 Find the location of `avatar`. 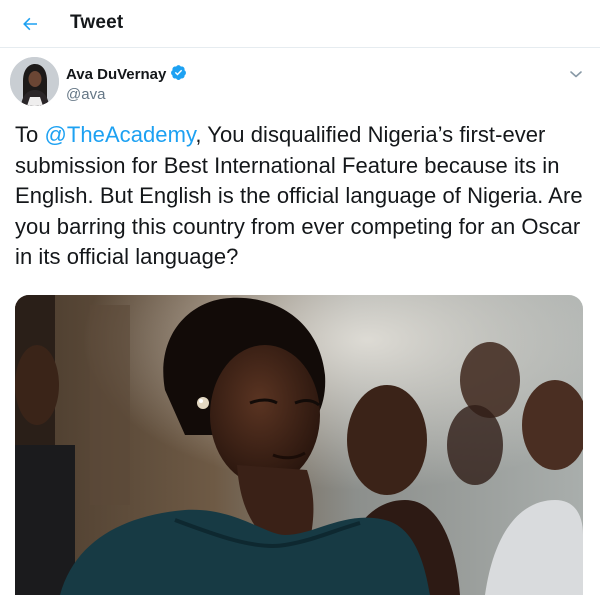

avatar is located at coordinates (34, 81).